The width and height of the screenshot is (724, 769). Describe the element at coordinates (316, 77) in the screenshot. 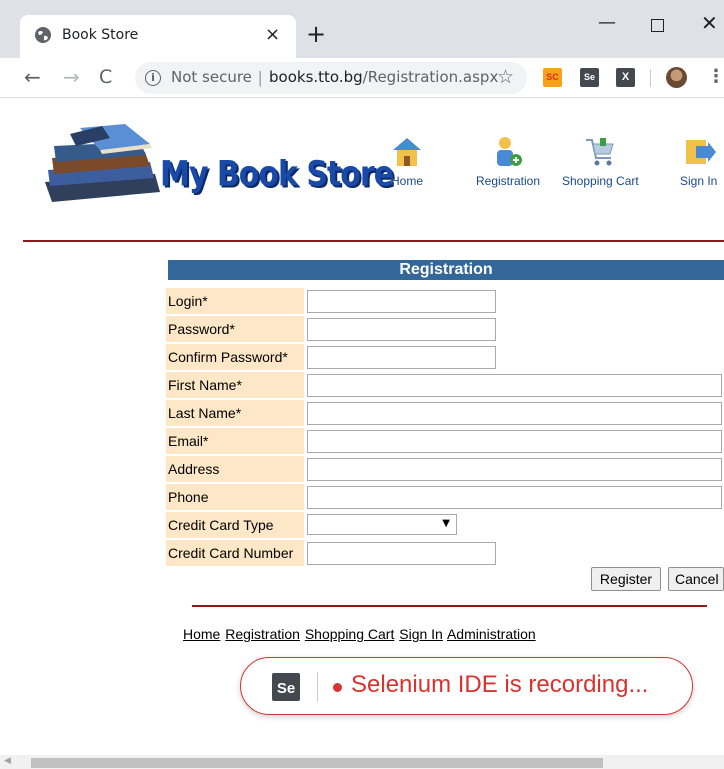

I see `url-host: books.tto.bg` at that location.